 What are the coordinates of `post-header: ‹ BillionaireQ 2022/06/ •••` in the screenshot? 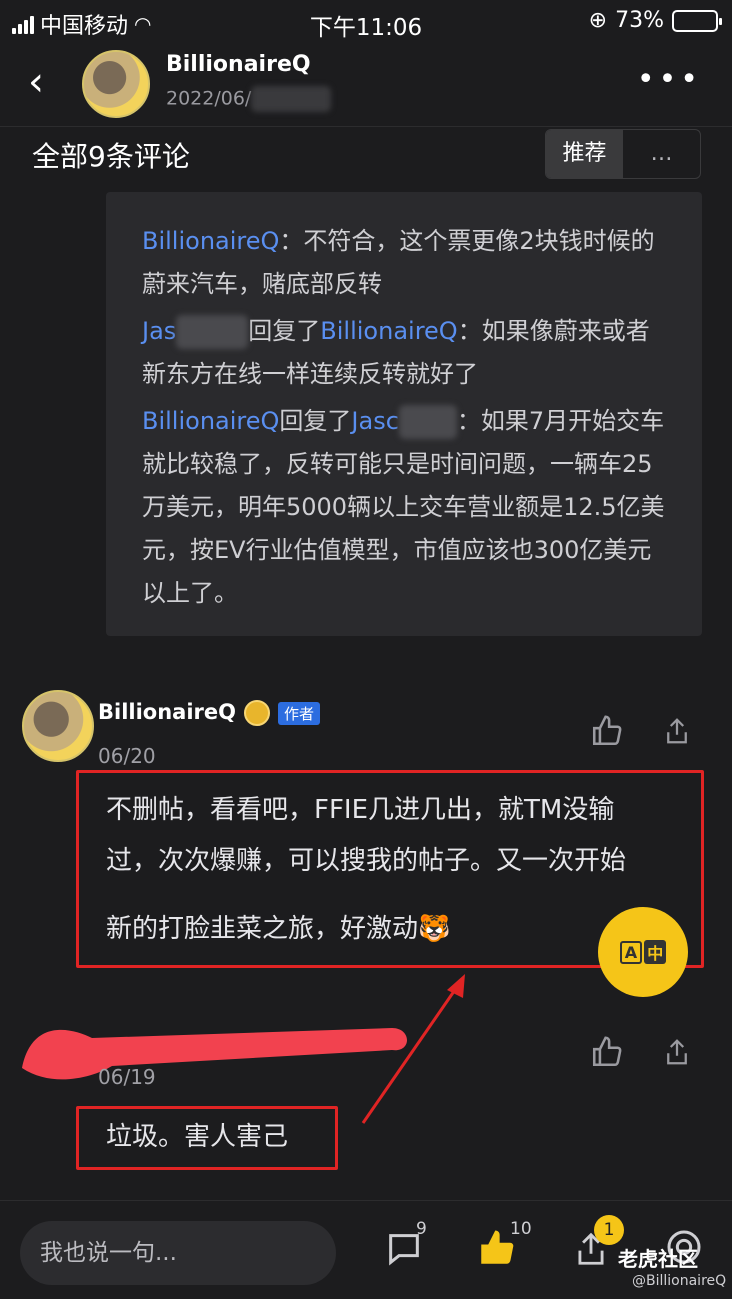 It's located at (366, 85).